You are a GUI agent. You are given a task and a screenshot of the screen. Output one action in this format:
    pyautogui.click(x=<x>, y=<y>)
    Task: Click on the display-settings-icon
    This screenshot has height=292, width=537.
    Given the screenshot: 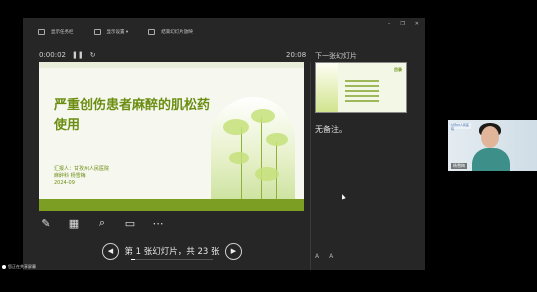 What is the action you would take?
    pyautogui.click(x=97, y=31)
    